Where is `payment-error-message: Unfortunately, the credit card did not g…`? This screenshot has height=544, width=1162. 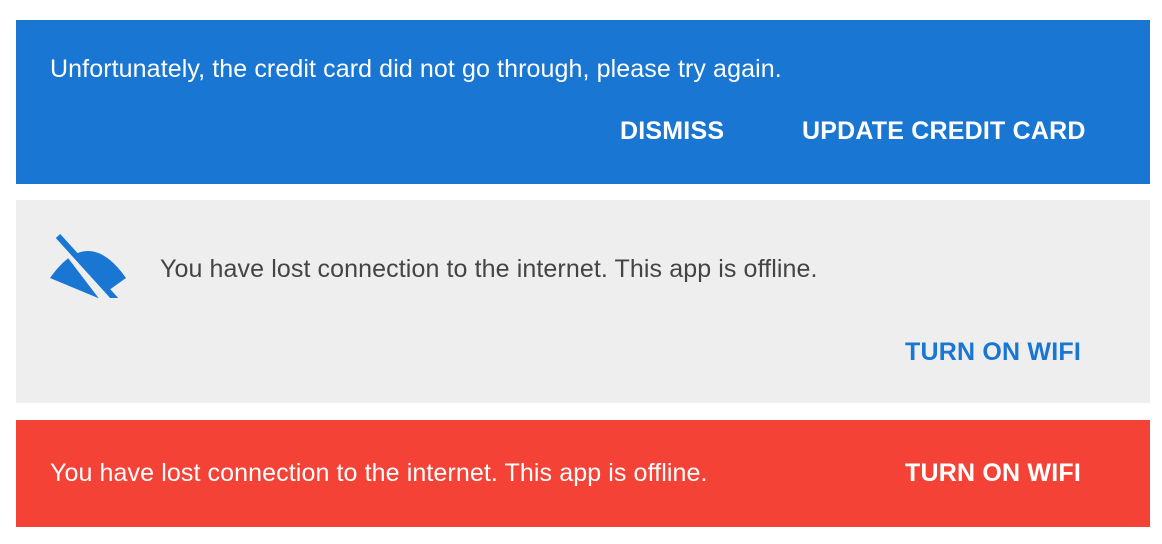 payment-error-message: Unfortunately, the credit card did not g… is located at coordinates (416, 69).